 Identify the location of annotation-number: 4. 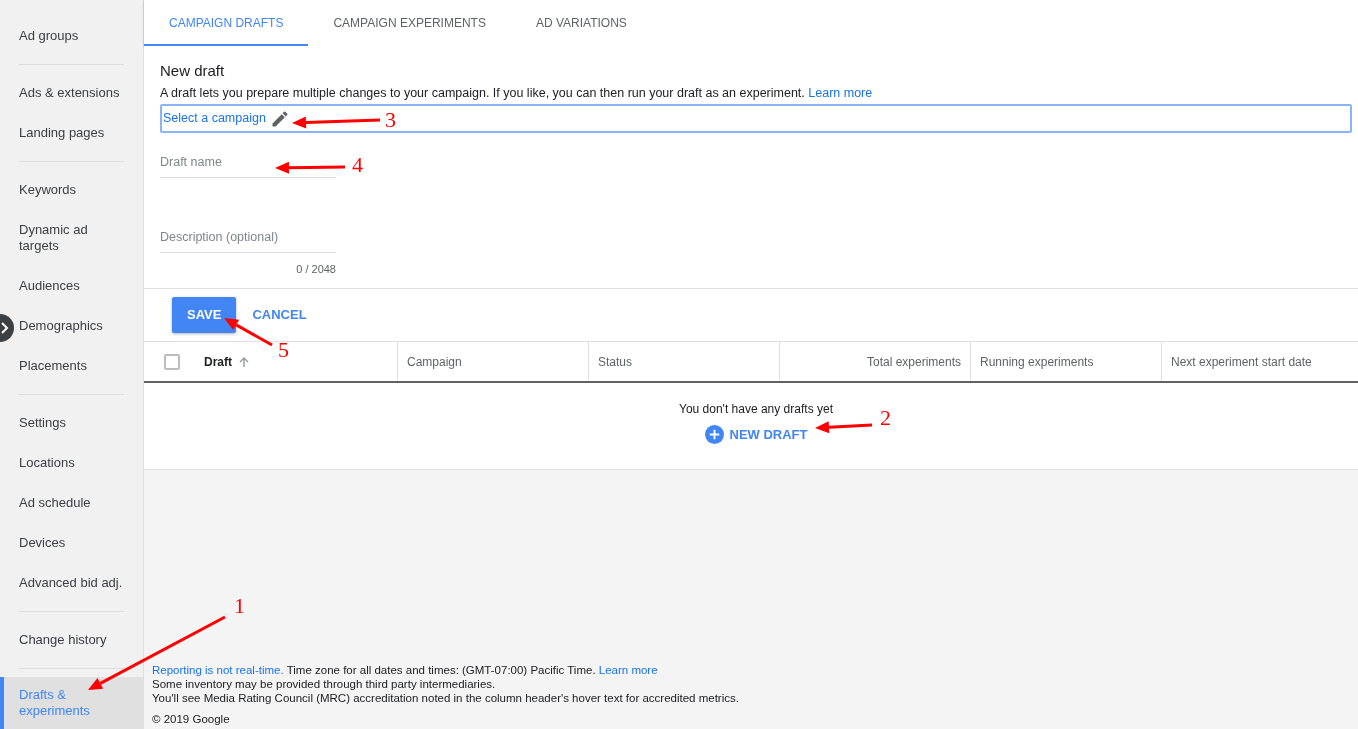
(357, 165).